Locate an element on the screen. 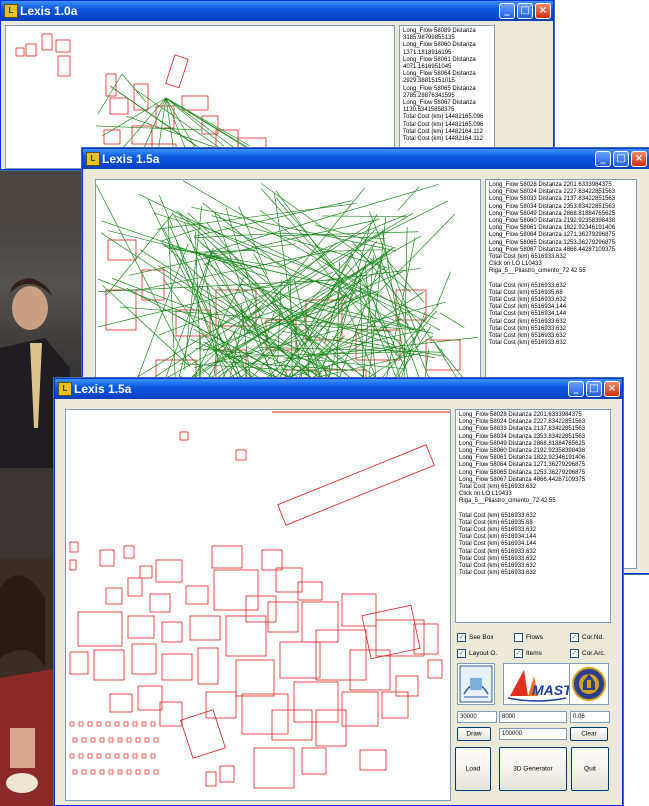 The height and width of the screenshot is (806, 649). cor-nd-checkbox: ✓ Cor.Nd. is located at coordinates (587, 637).